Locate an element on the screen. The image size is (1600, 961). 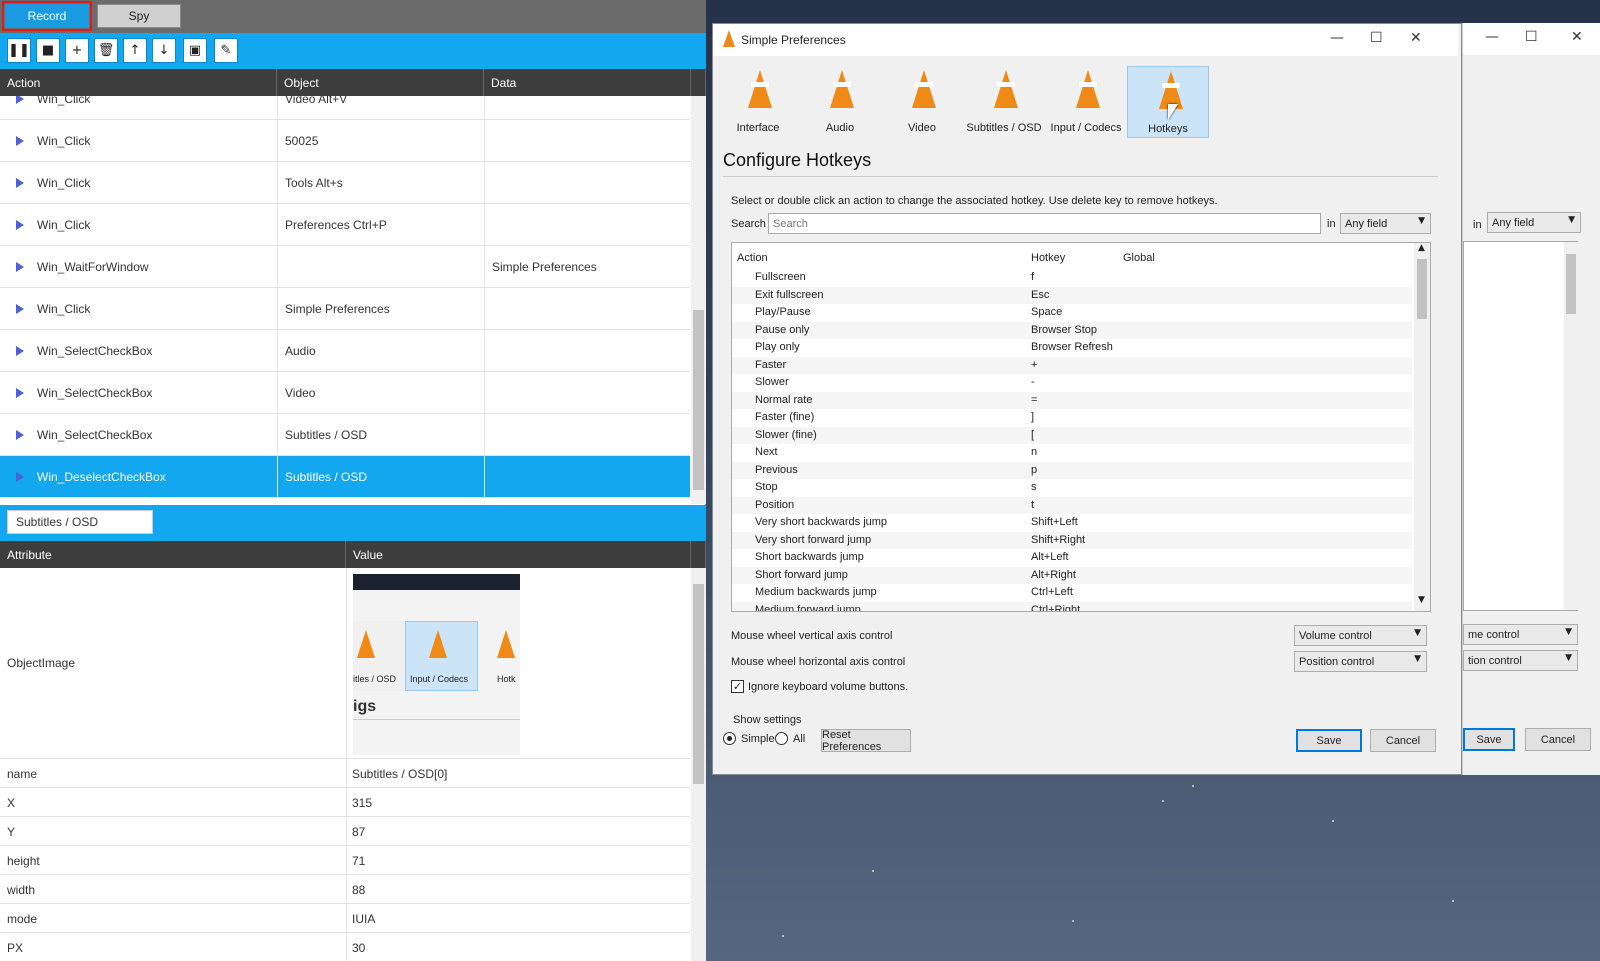
action-row: Win_Click Video Alt+V is located at coordinates (345, 108).